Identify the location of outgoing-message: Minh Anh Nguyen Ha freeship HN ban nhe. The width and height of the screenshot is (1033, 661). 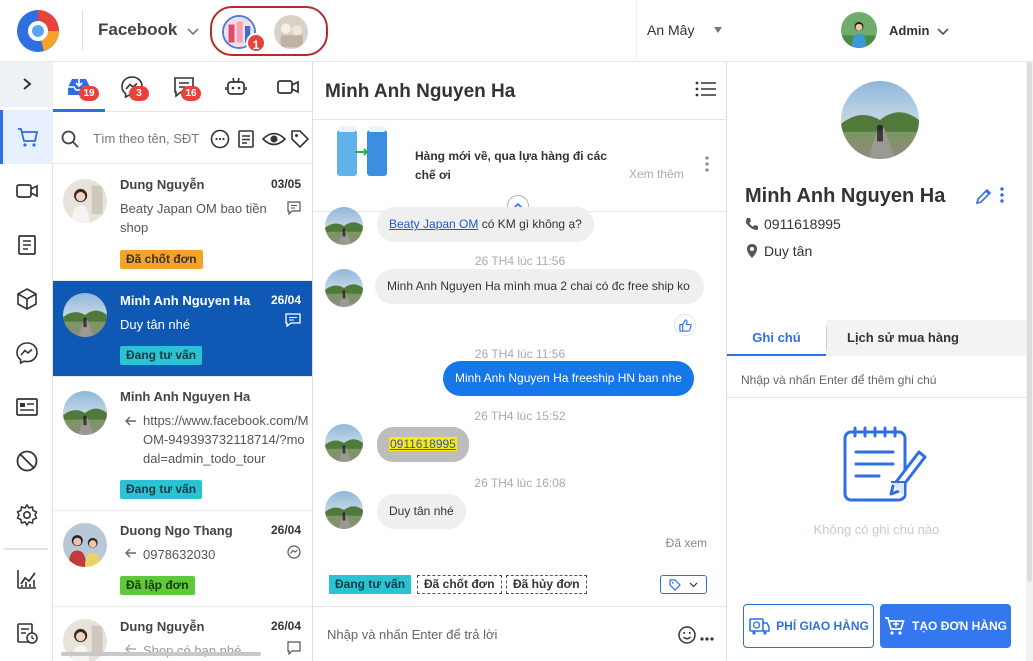
(568, 378).